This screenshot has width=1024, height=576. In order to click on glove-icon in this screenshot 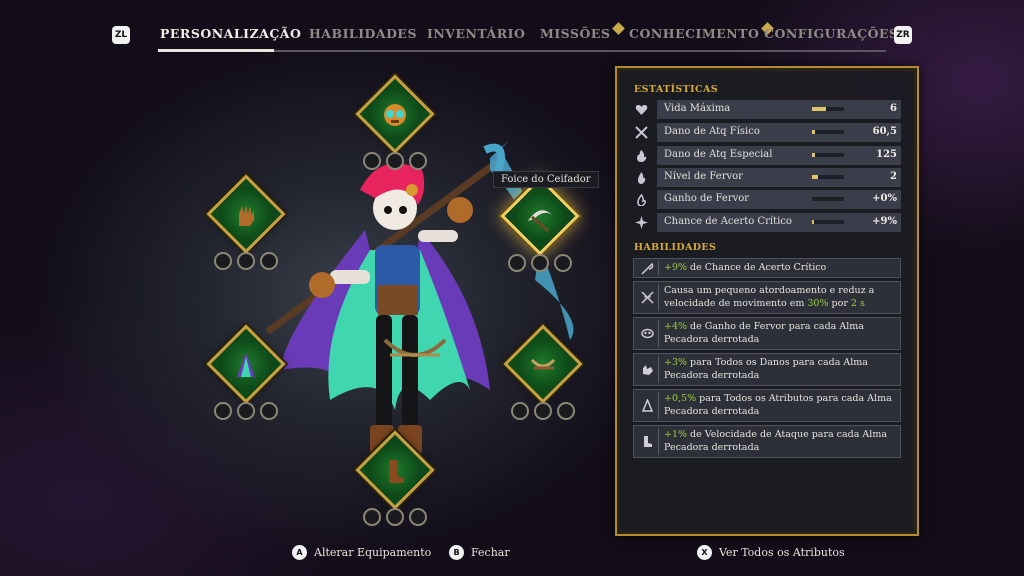, I will do `click(246, 215)`.